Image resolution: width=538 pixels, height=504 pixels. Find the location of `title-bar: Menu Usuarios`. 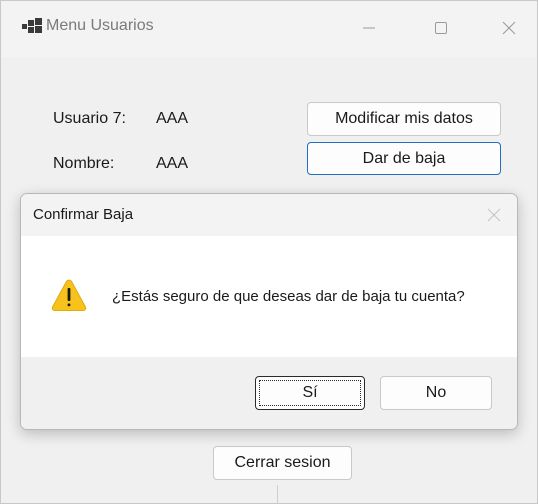

title-bar: Menu Usuarios is located at coordinates (269, 29).